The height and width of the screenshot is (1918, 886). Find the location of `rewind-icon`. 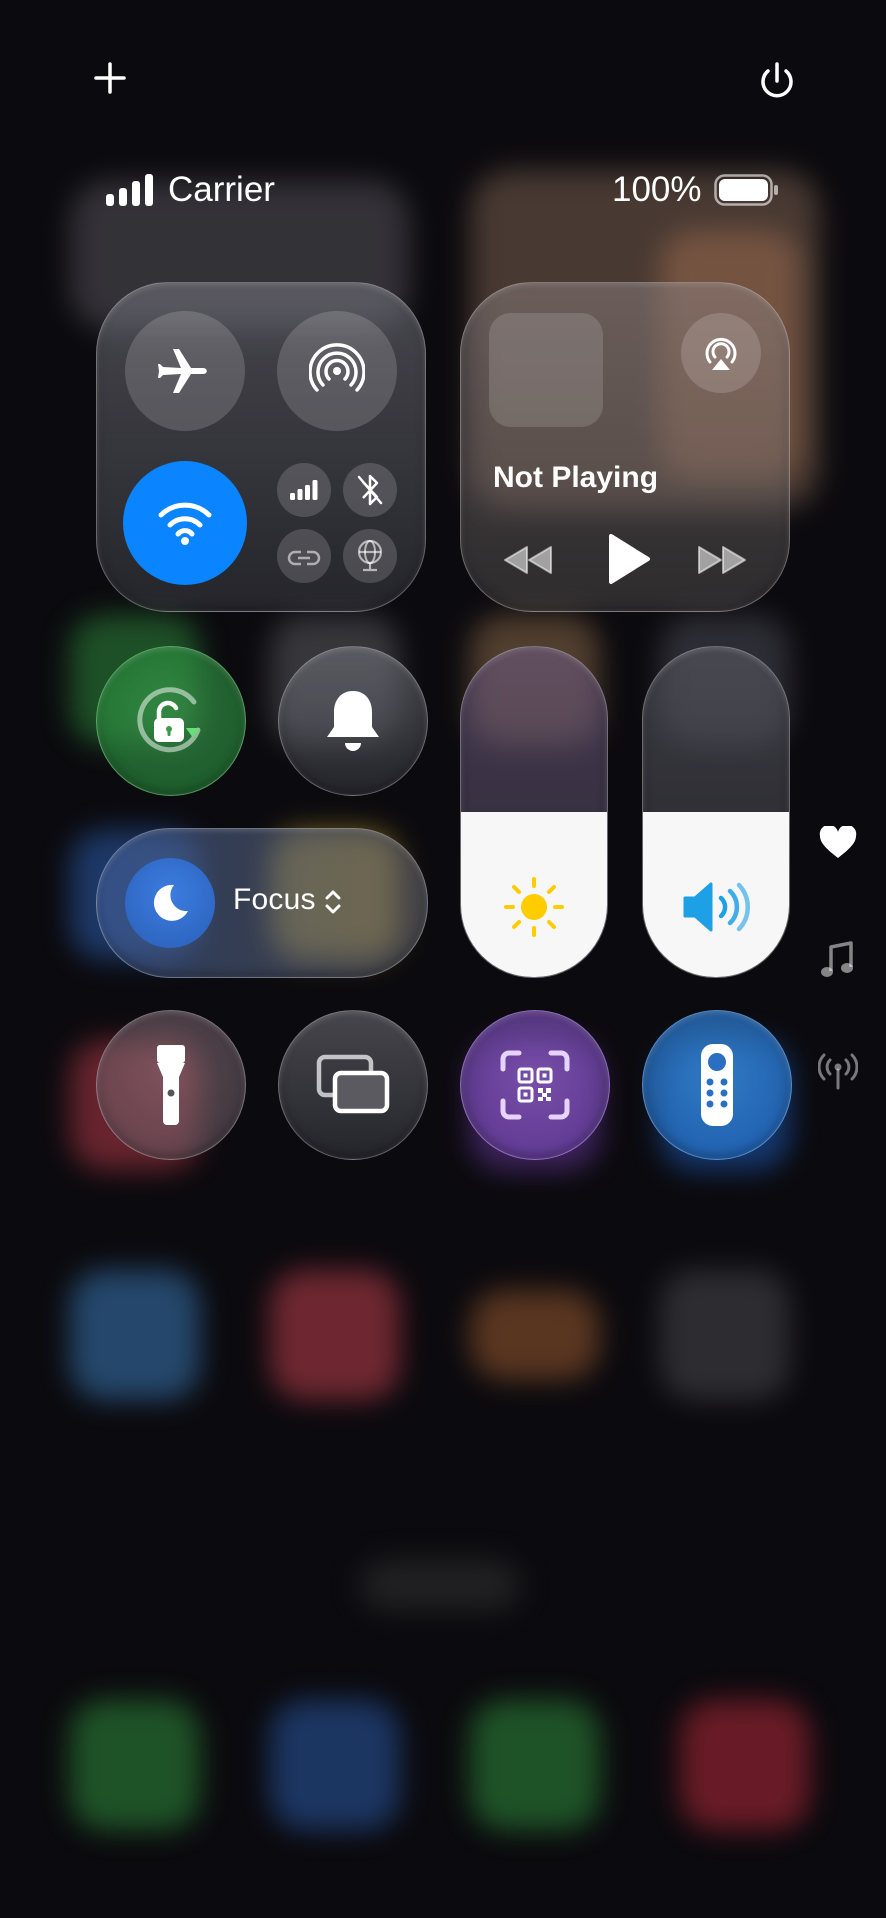

rewind-icon is located at coordinates (528, 560).